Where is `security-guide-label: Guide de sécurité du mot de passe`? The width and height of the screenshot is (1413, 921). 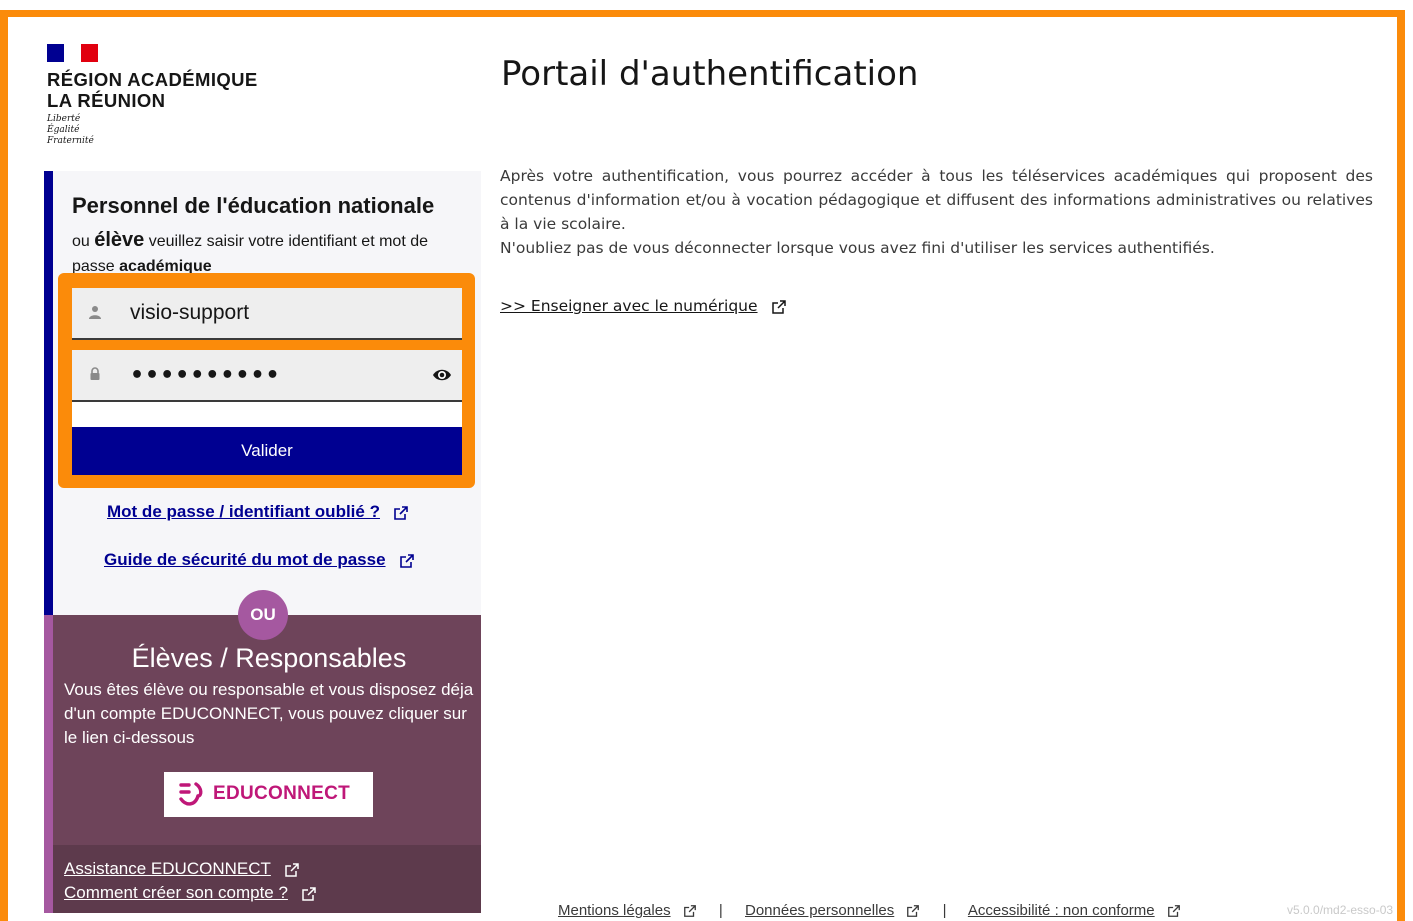 security-guide-label: Guide de sécurité du mot de passe is located at coordinates (245, 559).